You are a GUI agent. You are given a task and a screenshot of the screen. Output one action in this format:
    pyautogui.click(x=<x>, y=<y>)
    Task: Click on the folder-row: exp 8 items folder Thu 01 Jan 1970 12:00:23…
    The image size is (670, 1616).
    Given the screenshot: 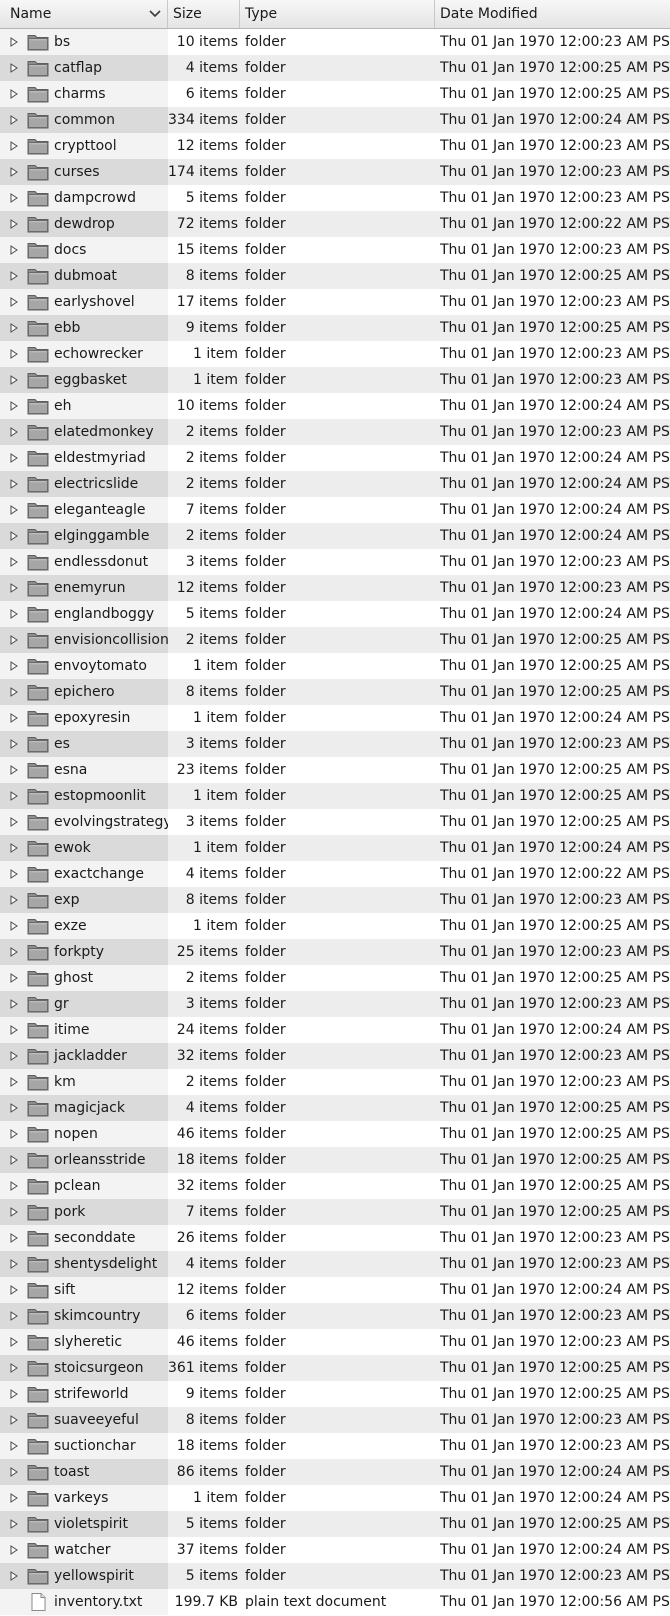 What is the action you would take?
    pyautogui.click(x=335, y=900)
    